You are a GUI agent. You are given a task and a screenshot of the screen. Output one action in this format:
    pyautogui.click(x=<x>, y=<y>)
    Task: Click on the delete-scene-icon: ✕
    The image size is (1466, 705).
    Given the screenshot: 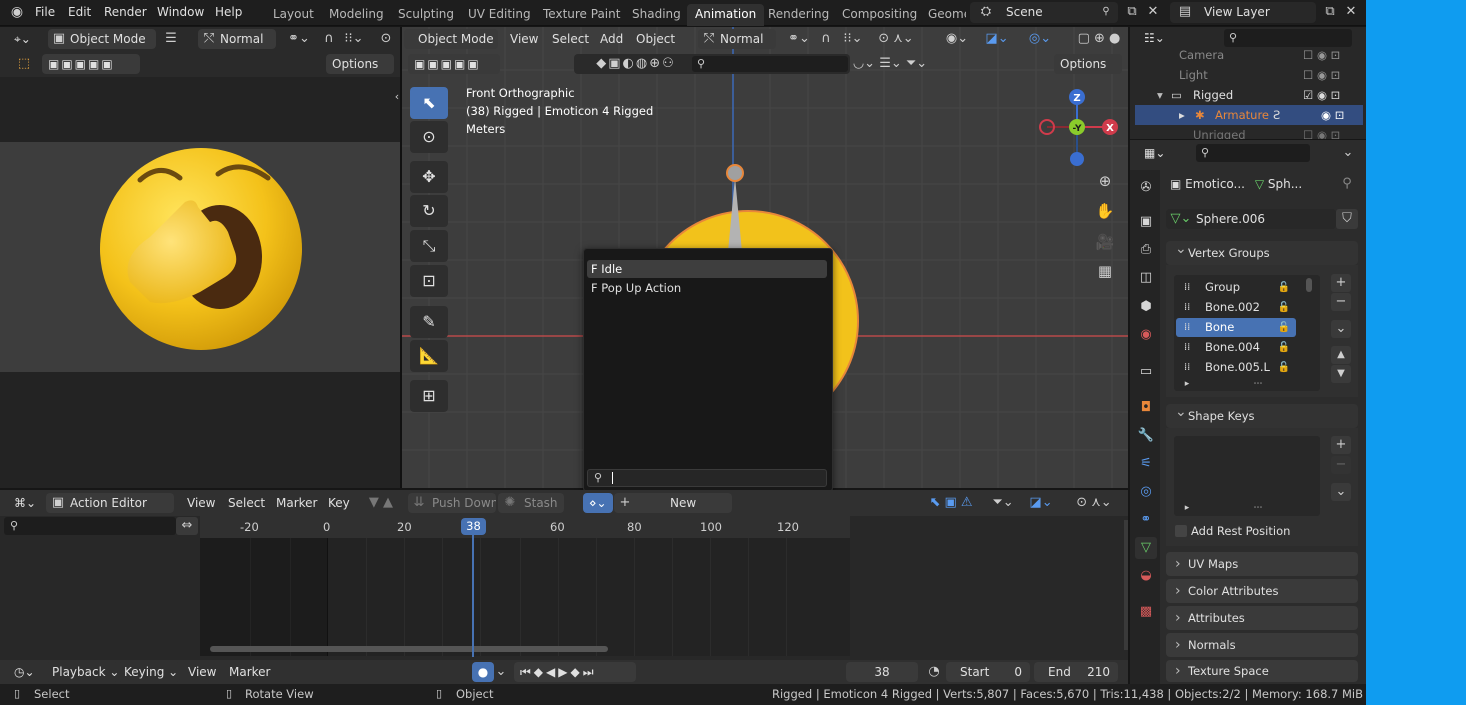 What is the action you would take?
    pyautogui.click(x=1153, y=12)
    